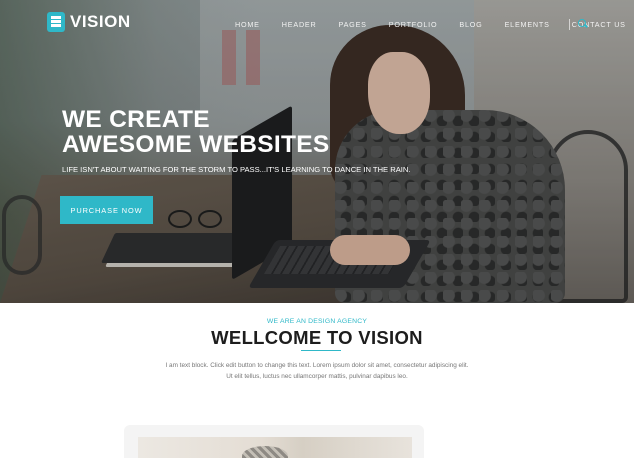  What do you see at coordinates (569, 24) in the screenshot?
I see `nav-divider` at bounding box center [569, 24].